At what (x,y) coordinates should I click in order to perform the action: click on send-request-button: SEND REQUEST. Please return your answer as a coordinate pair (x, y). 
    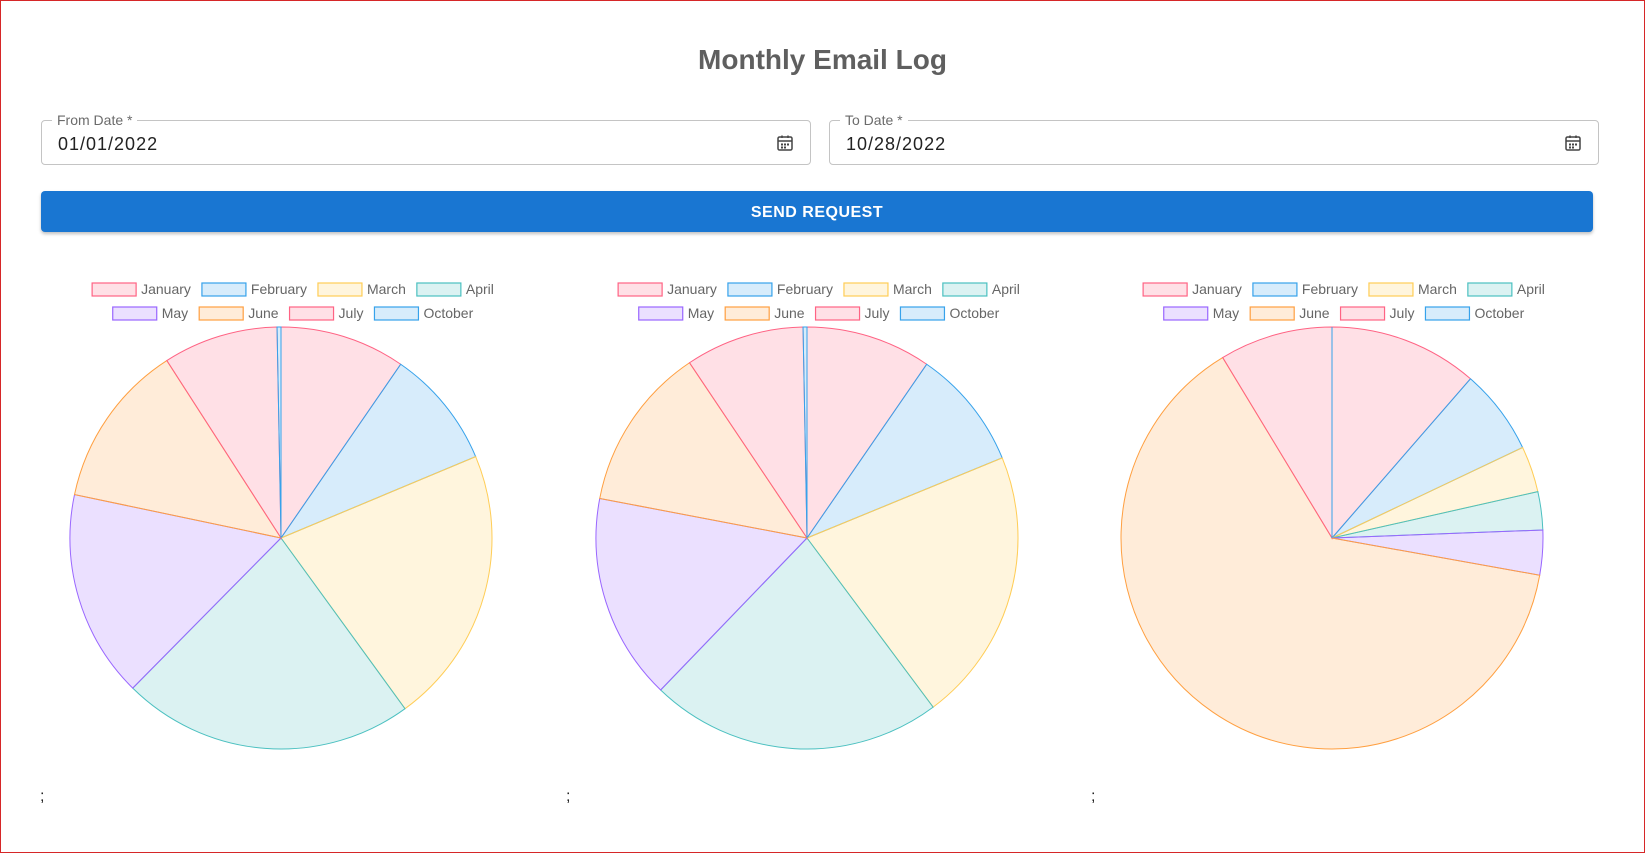
    Looking at the image, I should click on (817, 211).